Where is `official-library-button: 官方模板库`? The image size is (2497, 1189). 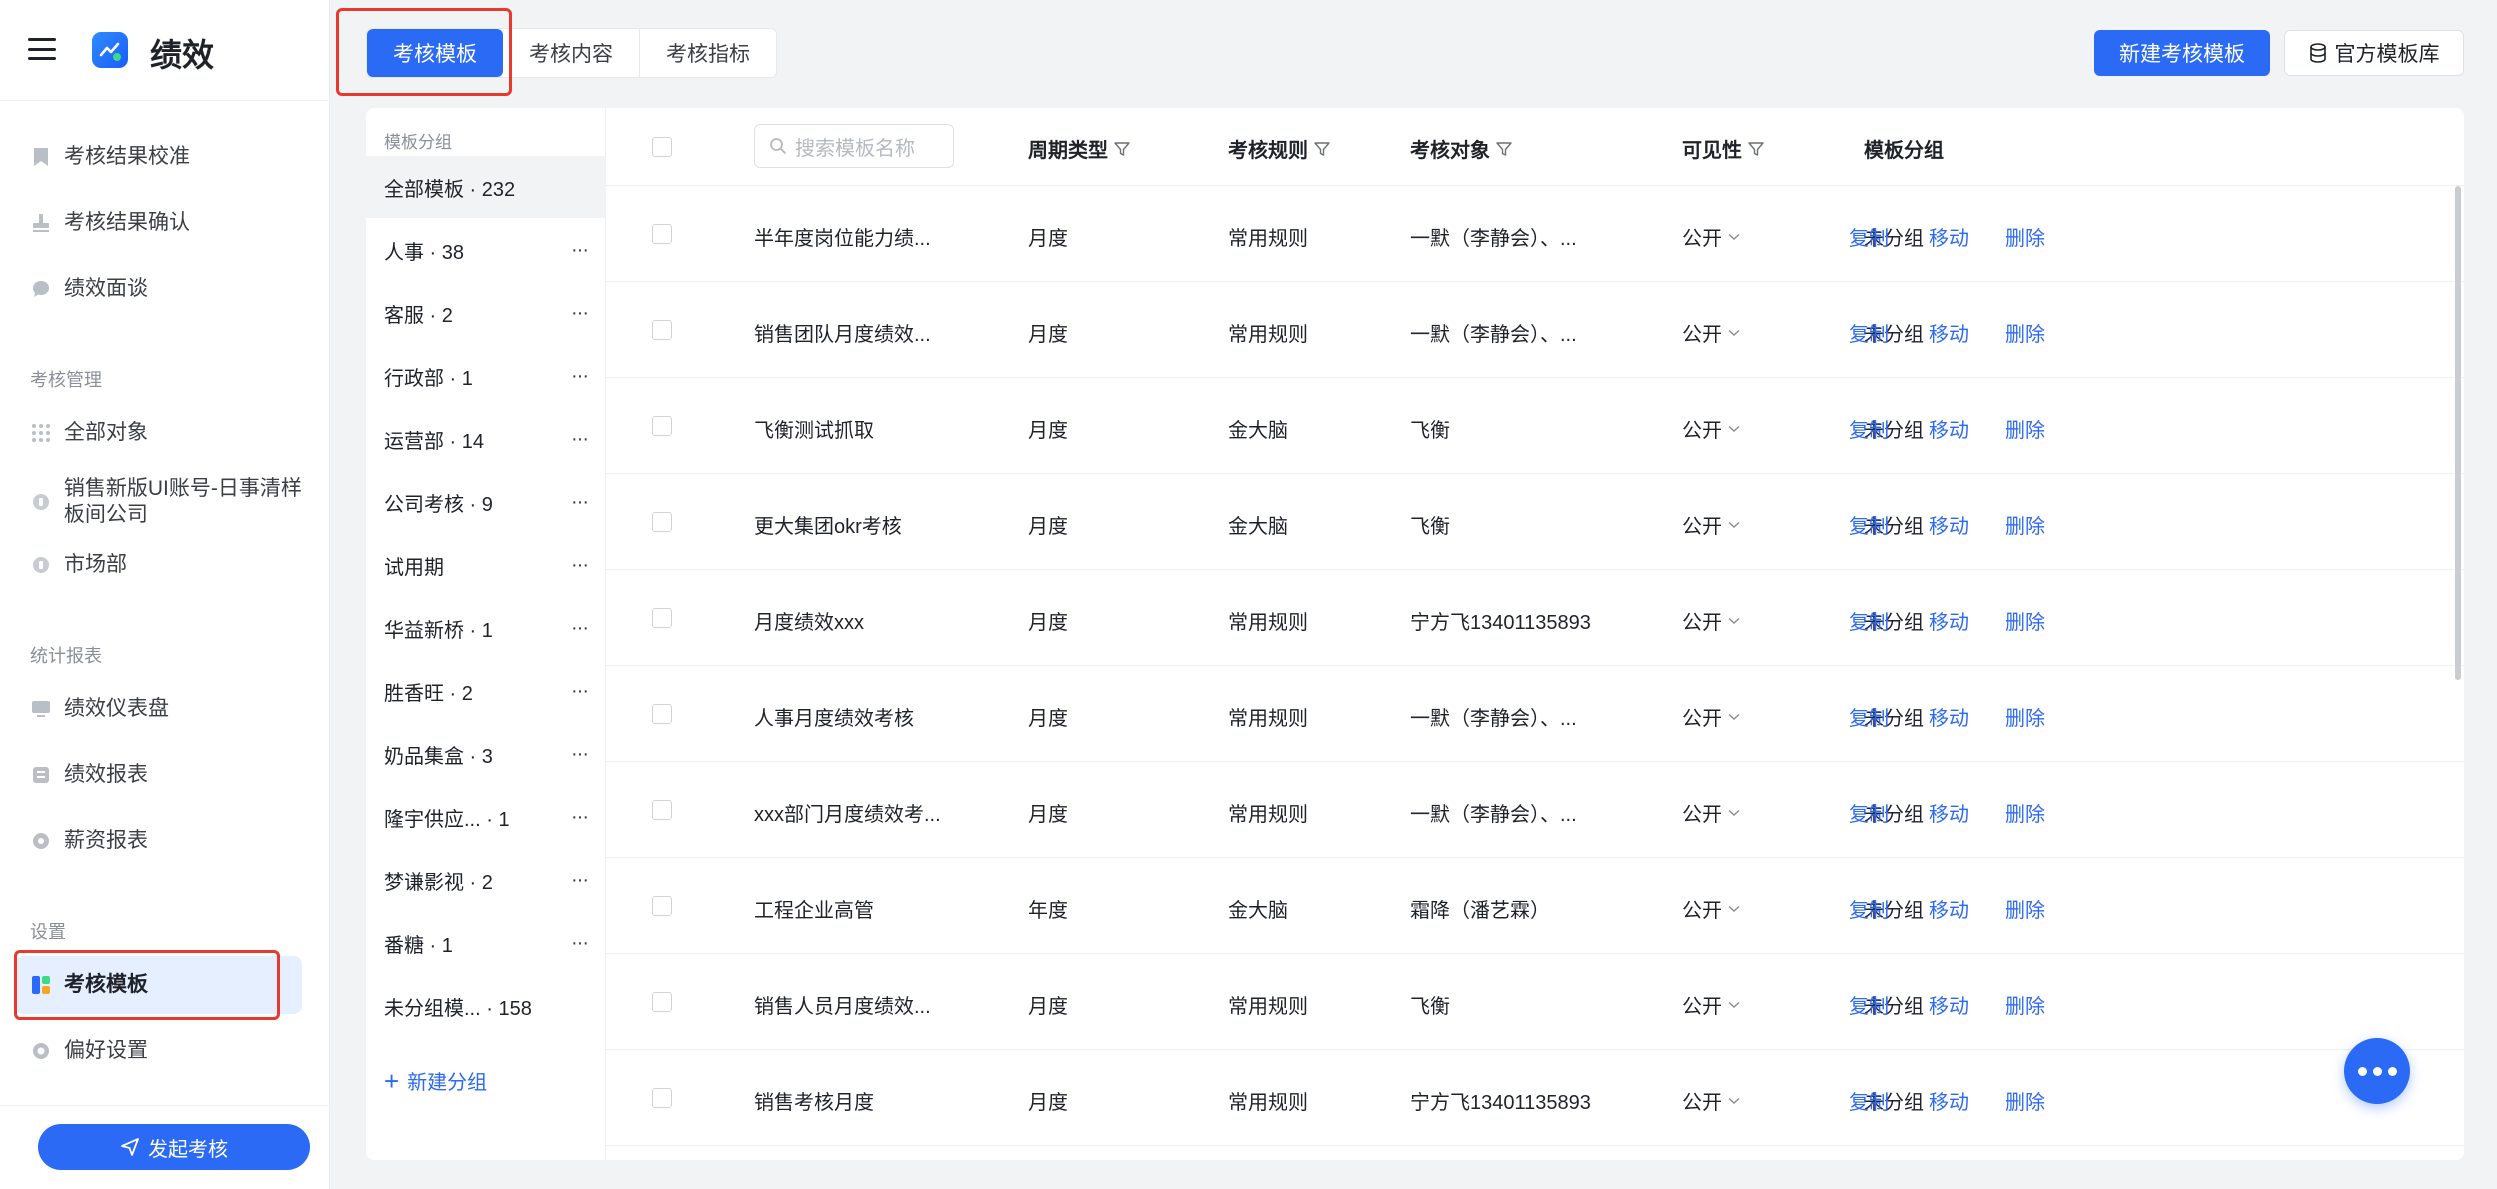 official-library-button: 官方模板库 is located at coordinates (2374, 53).